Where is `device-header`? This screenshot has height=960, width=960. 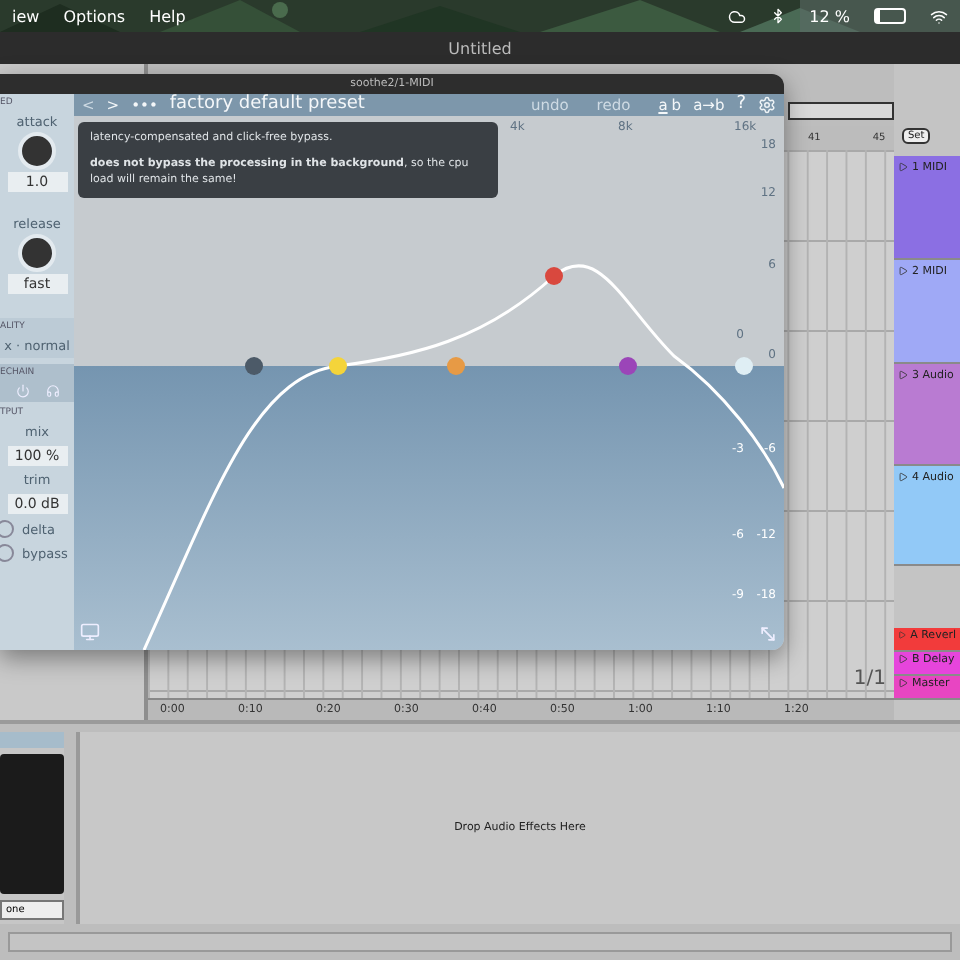 device-header is located at coordinates (32, 740).